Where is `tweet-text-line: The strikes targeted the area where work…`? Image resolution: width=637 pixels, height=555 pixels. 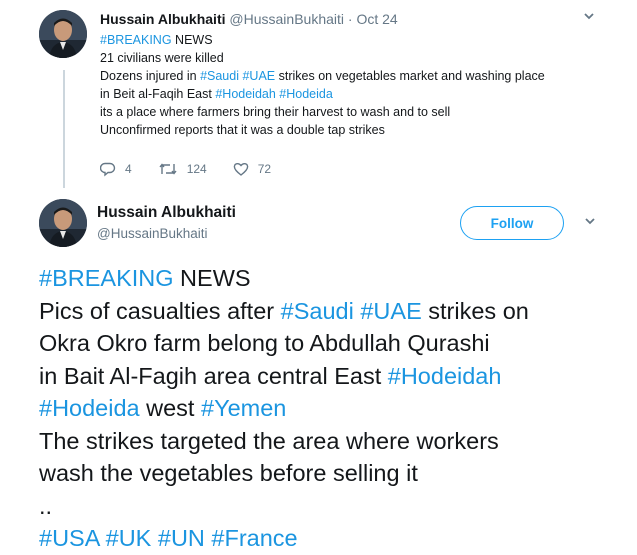 tweet-text-line: The strikes targeted the area where work… is located at coordinates (336, 441).